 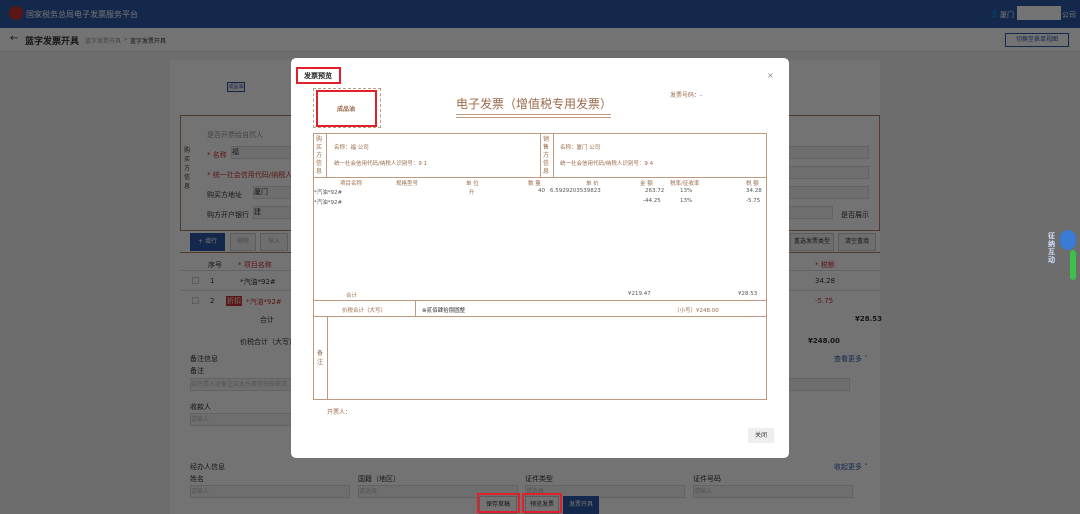 What do you see at coordinates (274, 242) in the screenshot?
I see `import-button: 导入` at bounding box center [274, 242].